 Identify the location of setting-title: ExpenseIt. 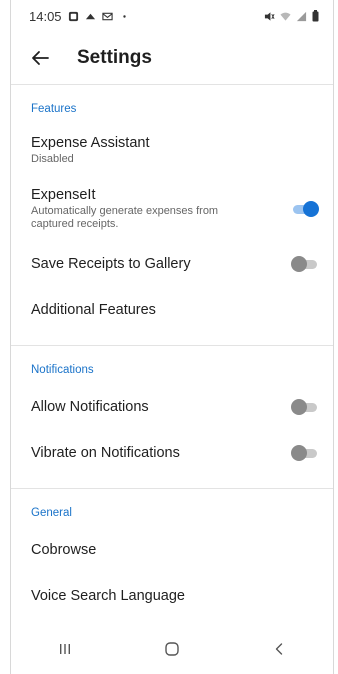
(63, 195).